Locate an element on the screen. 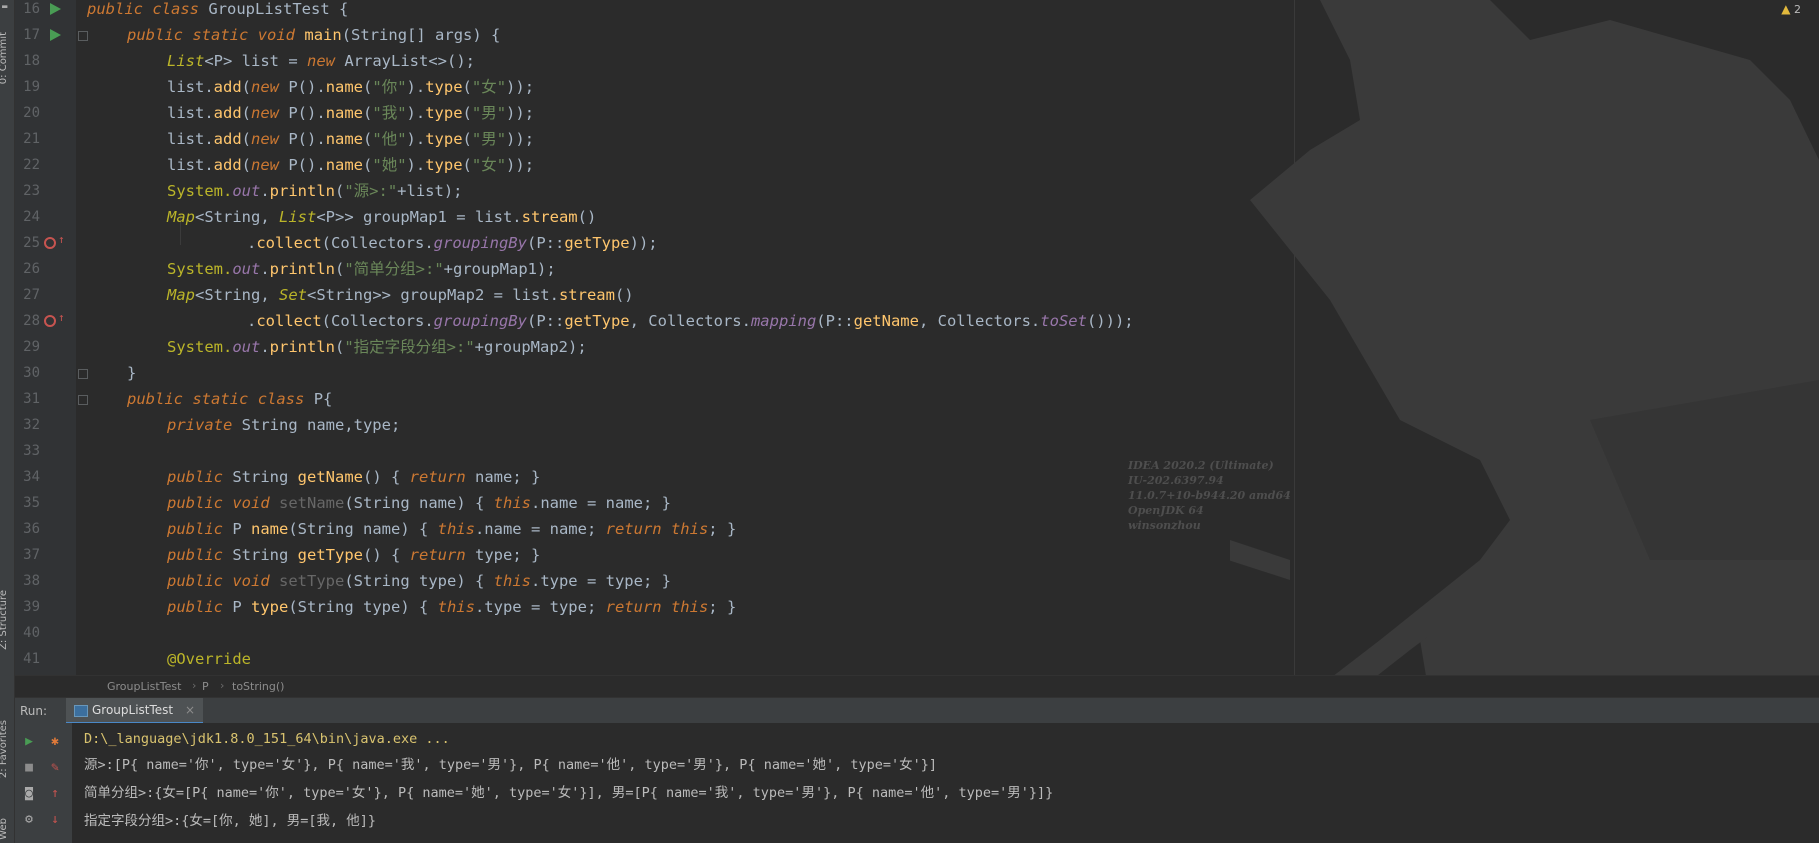 The width and height of the screenshot is (1819, 843). commit-tool-button: 0: Commit is located at coordinates (4, 58).